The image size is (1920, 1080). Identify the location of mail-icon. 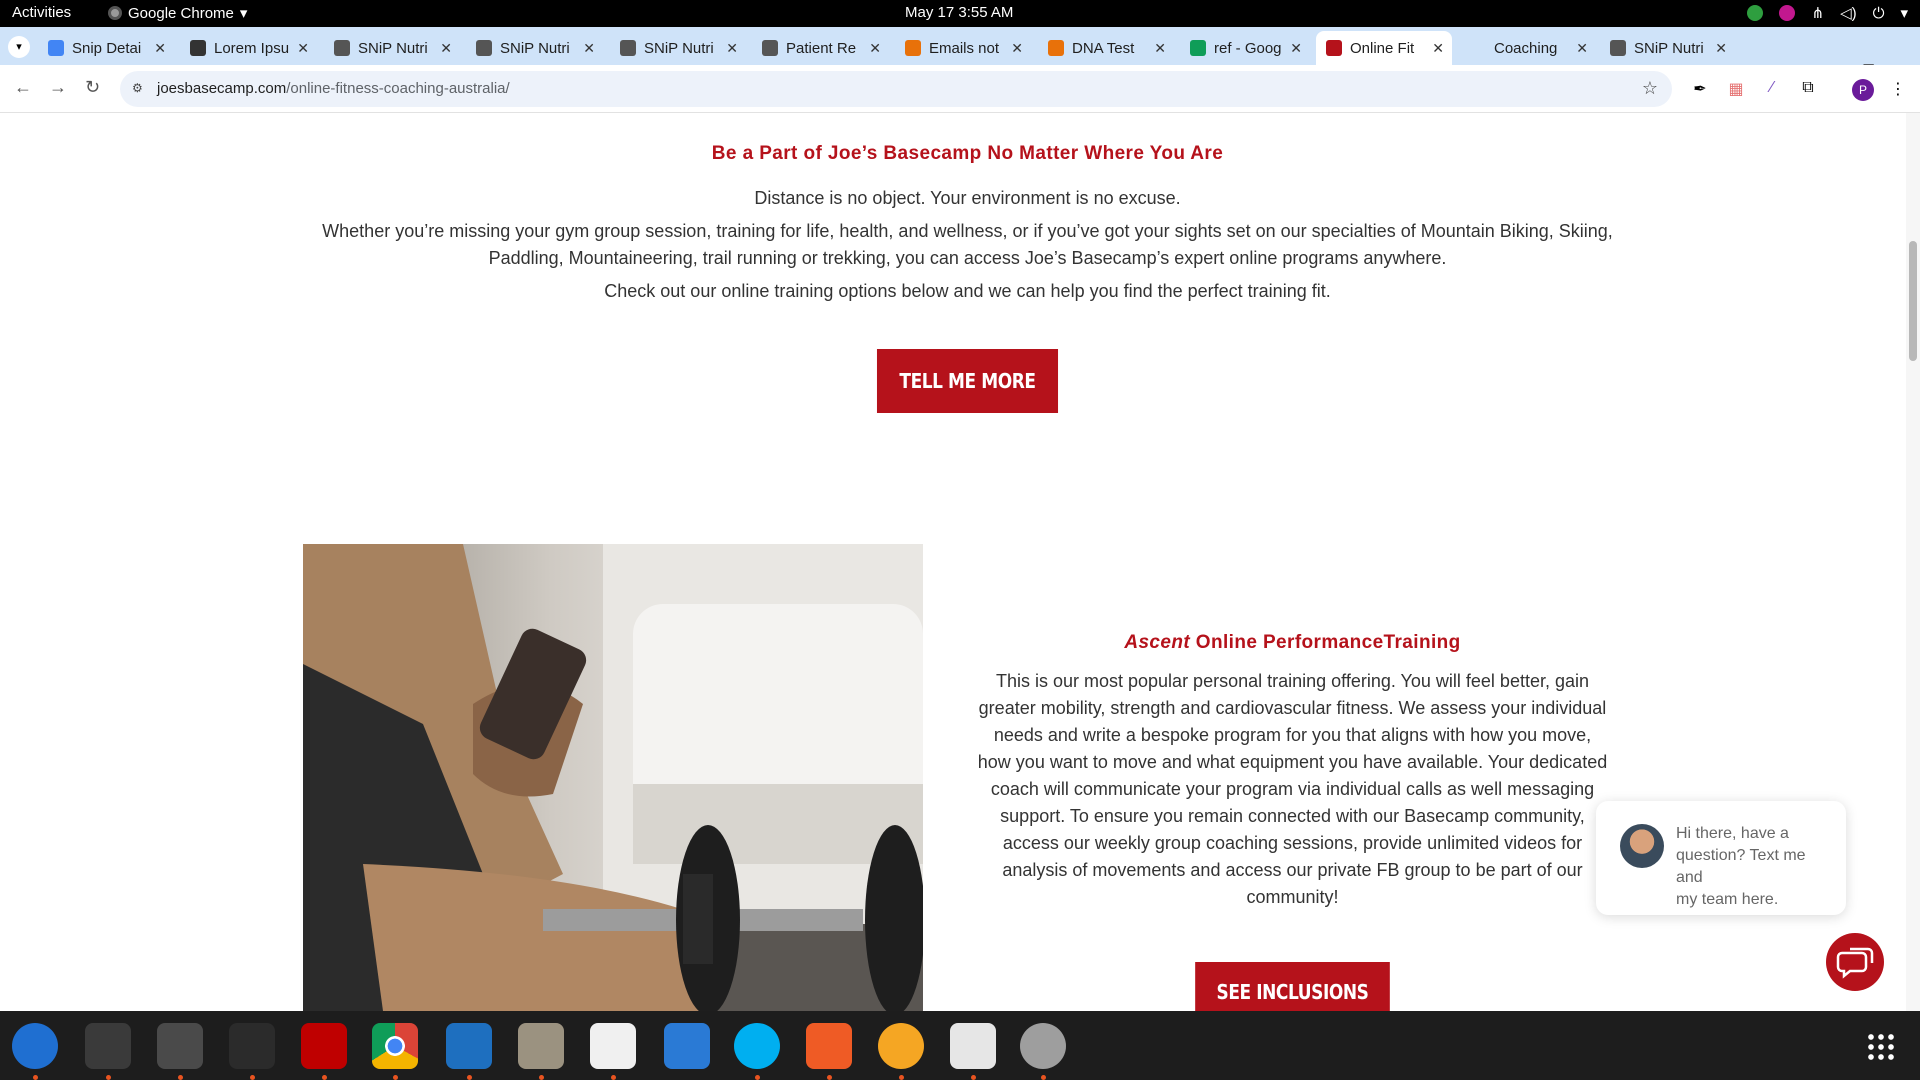
(913, 48).